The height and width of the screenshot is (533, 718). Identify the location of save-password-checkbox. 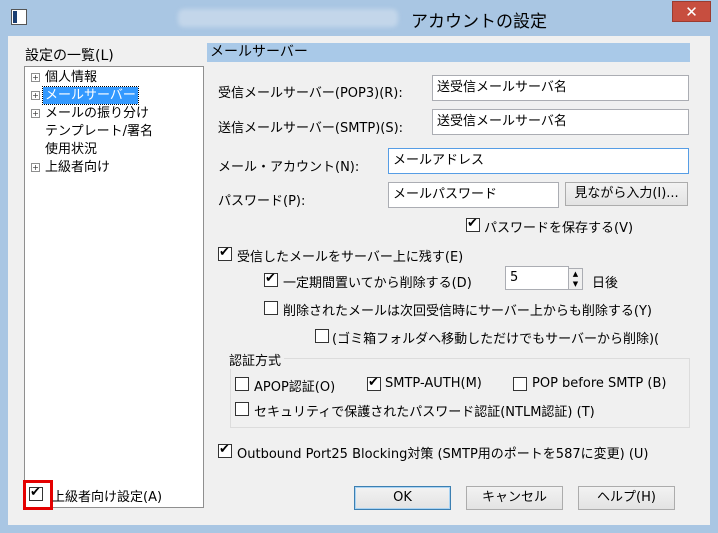
(473, 224).